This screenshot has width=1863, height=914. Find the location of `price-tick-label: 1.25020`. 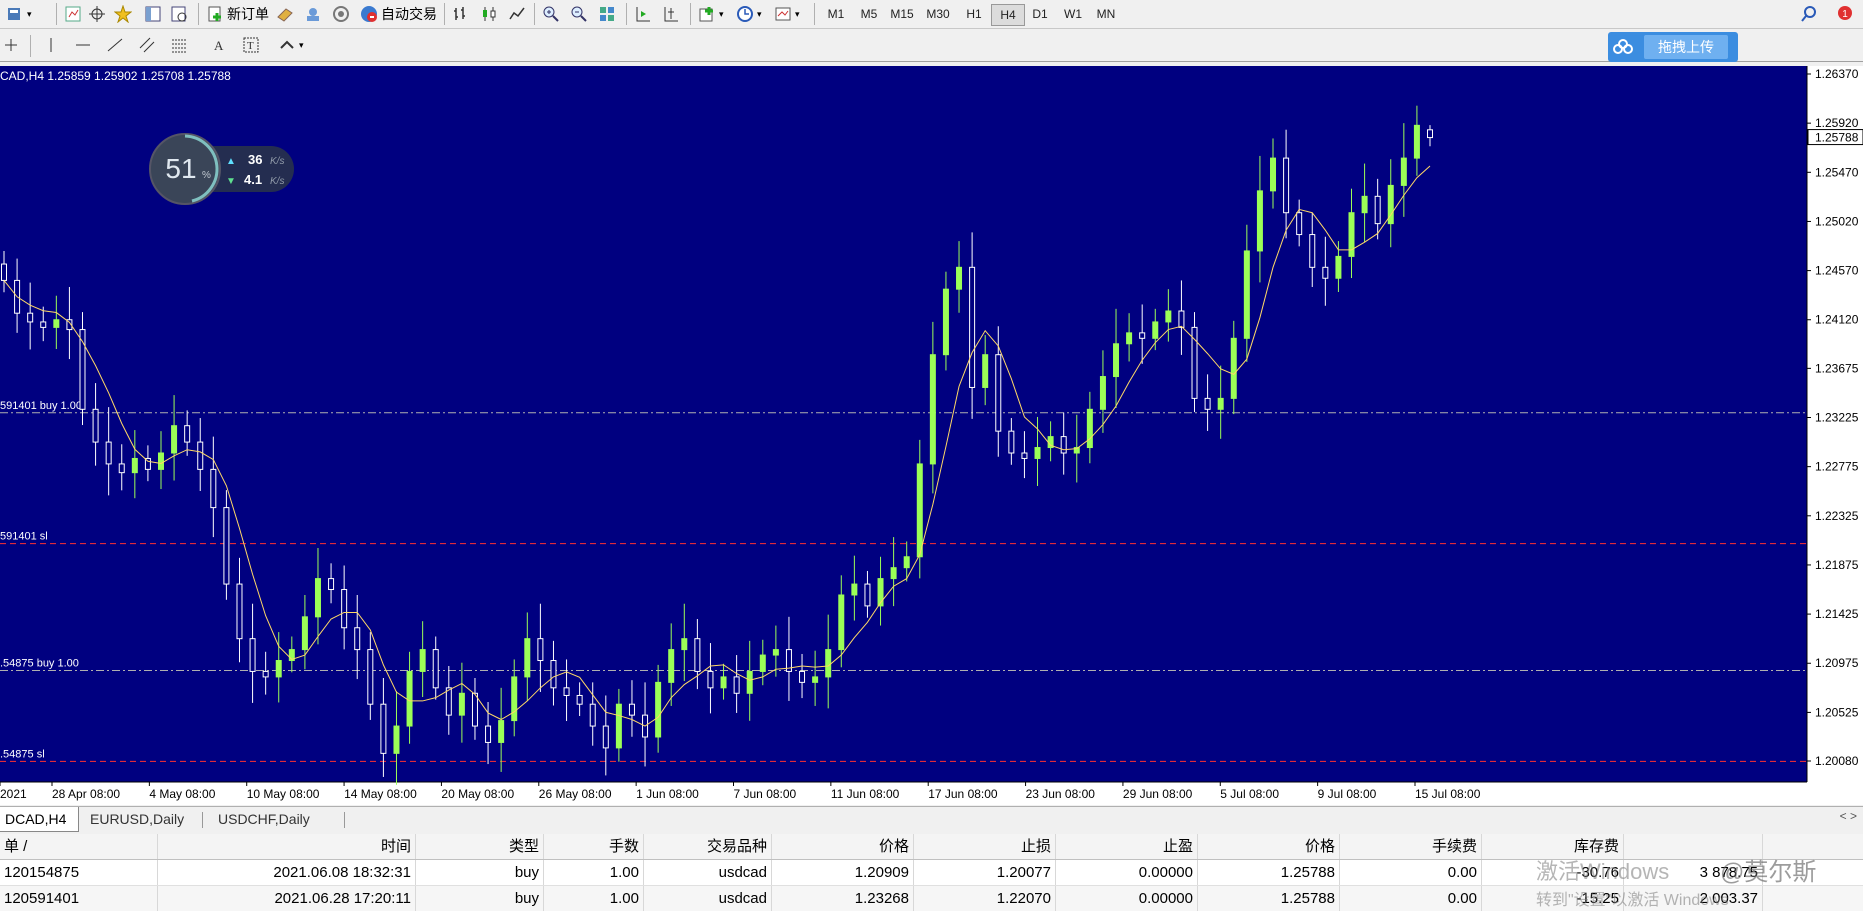

price-tick-label: 1.25020 is located at coordinates (1837, 221).